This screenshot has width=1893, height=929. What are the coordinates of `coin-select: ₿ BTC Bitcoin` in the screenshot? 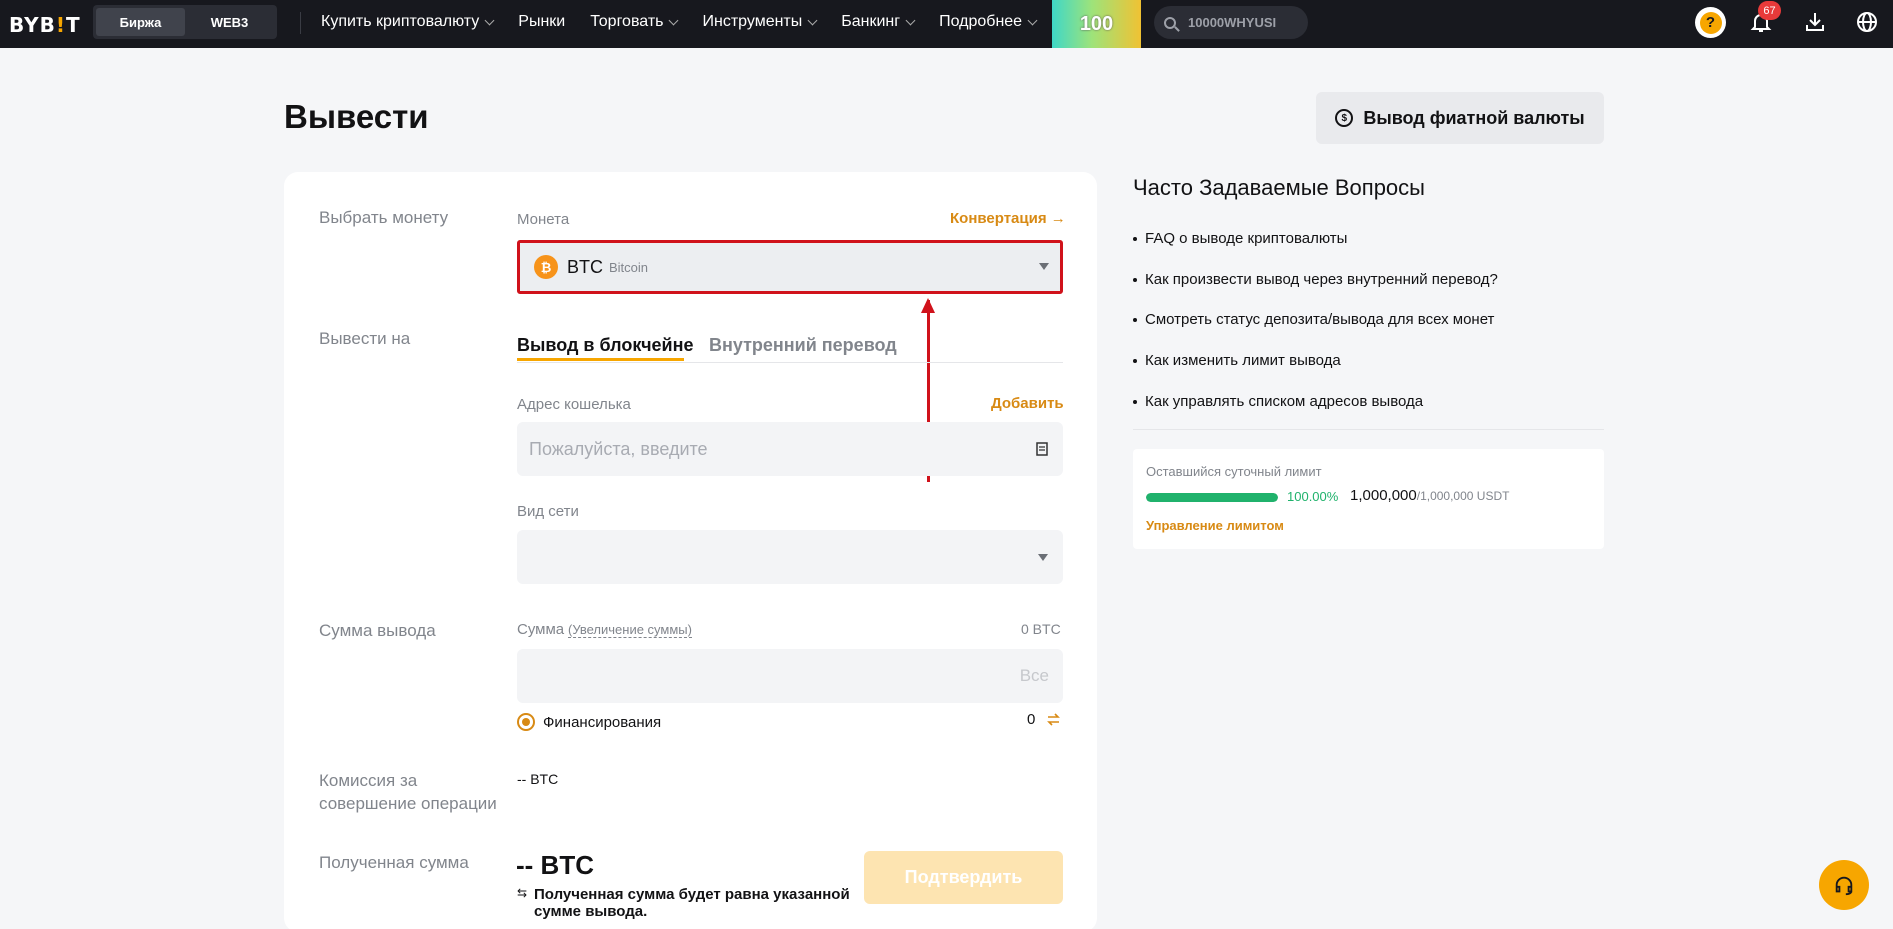 It's located at (790, 267).